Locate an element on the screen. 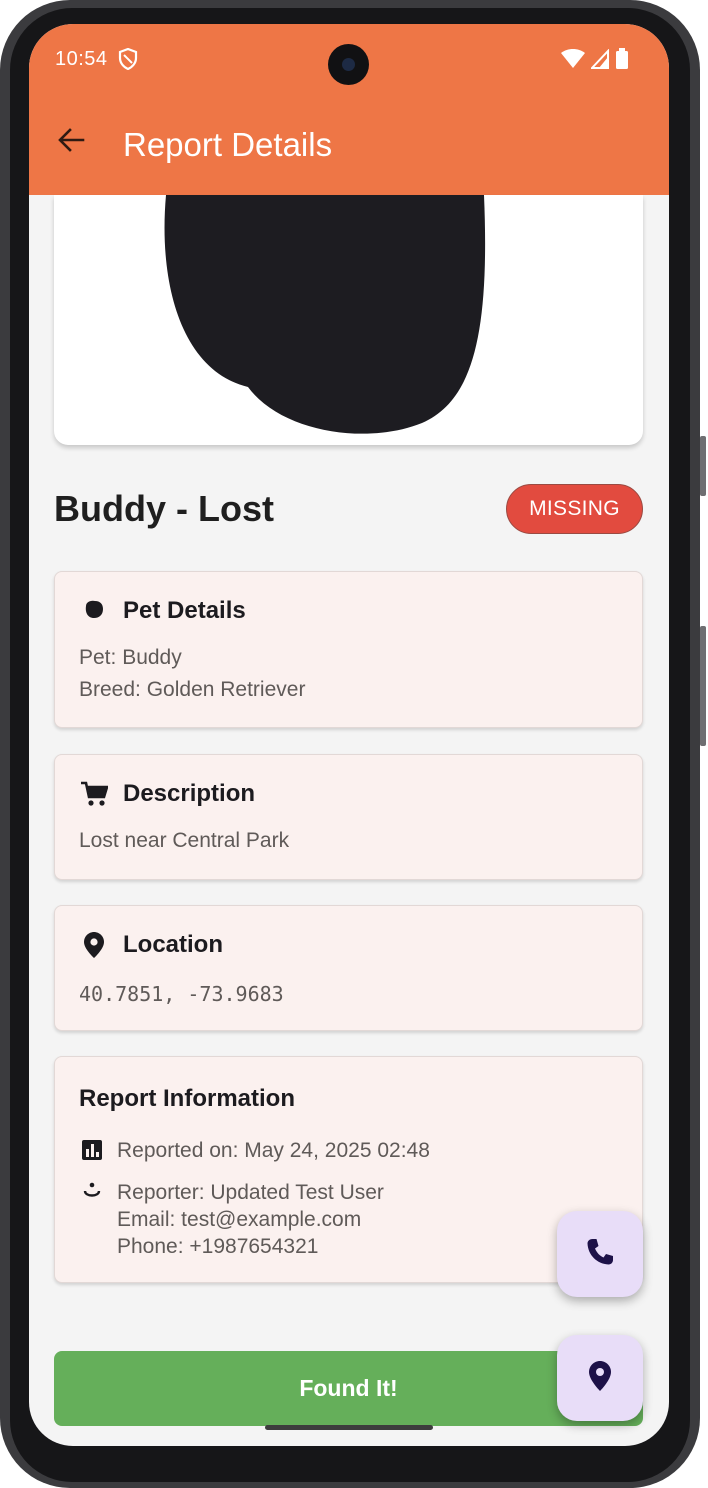 This screenshot has width=708, height=1488. pet-details-header: Pet Details is located at coordinates (162, 611).